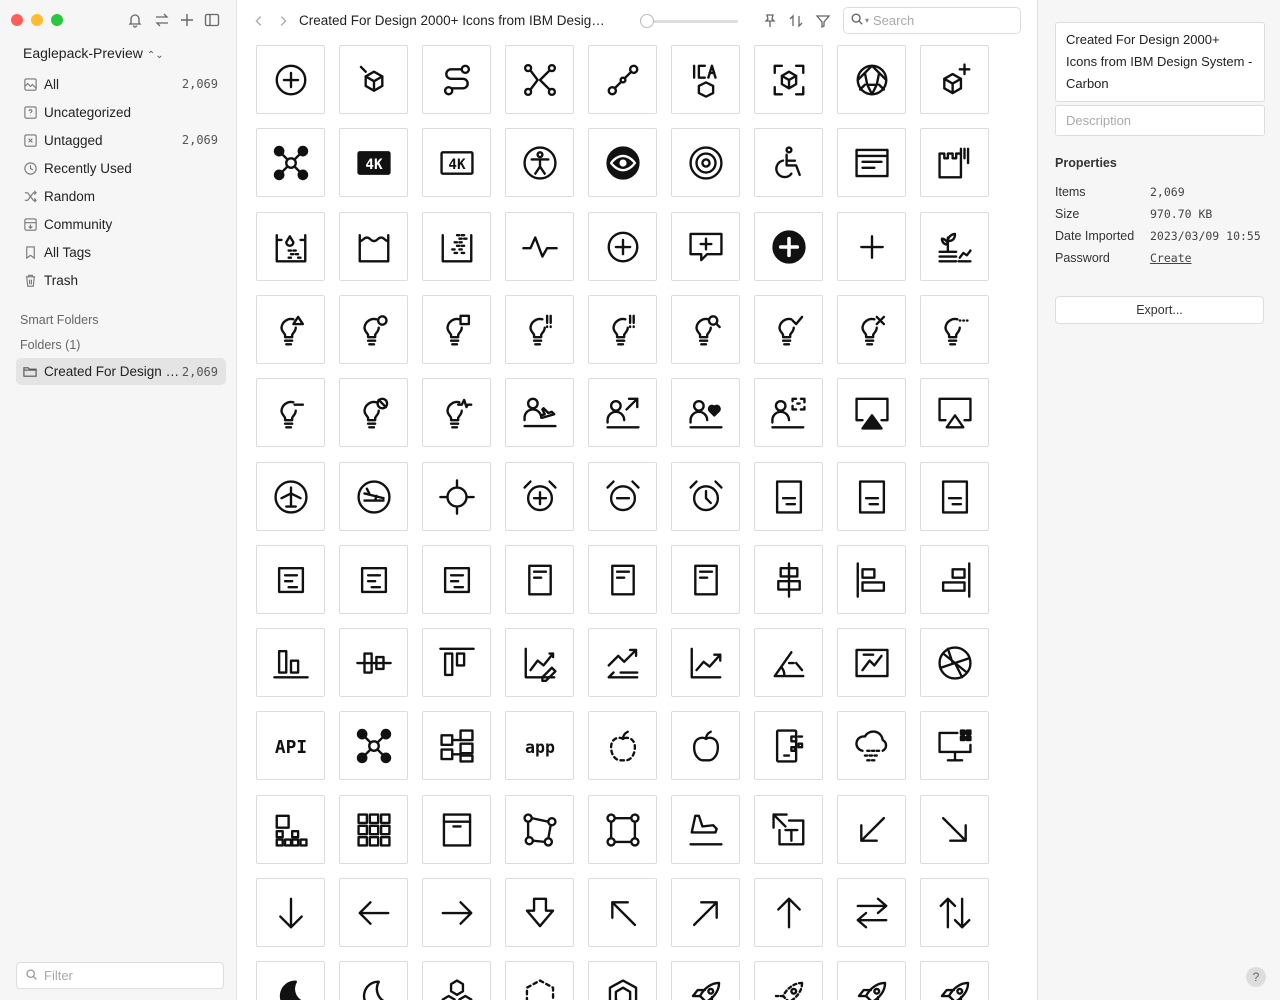 The height and width of the screenshot is (1000, 1280). I want to click on search-field: ▾, so click(932, 20).